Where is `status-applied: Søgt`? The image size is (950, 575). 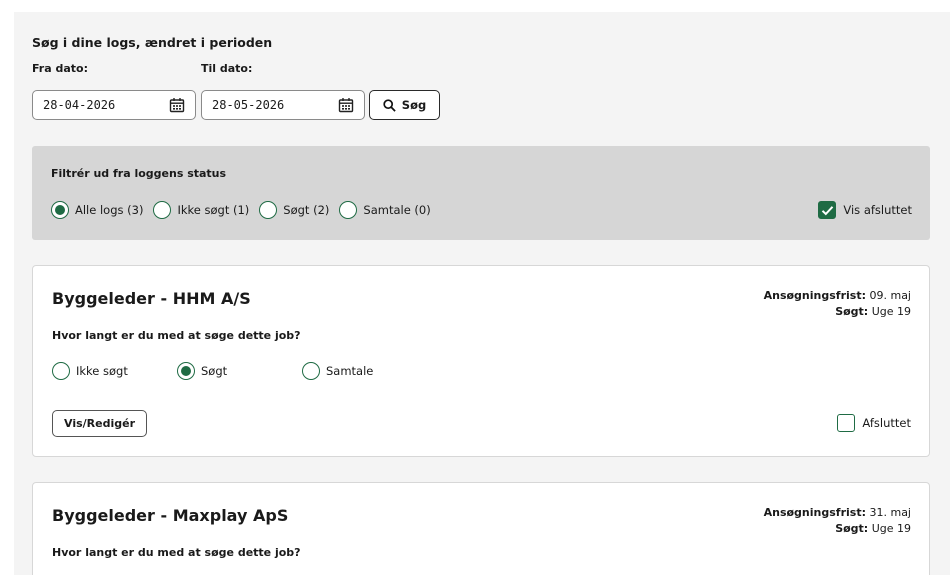
status-applied: Søgt is located at coordinates (239, 371).